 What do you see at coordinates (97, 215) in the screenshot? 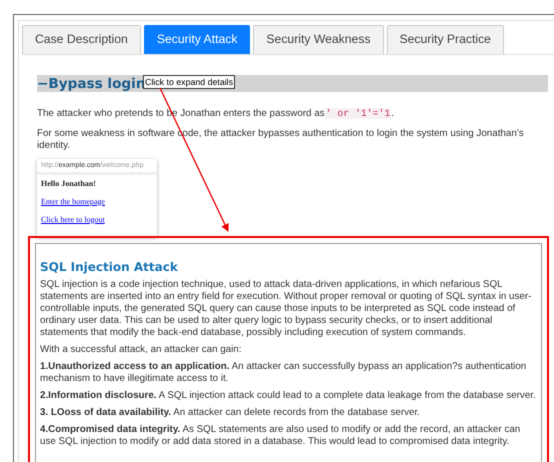
I see `link: Click here to logout` at bounding box center [97, 215].